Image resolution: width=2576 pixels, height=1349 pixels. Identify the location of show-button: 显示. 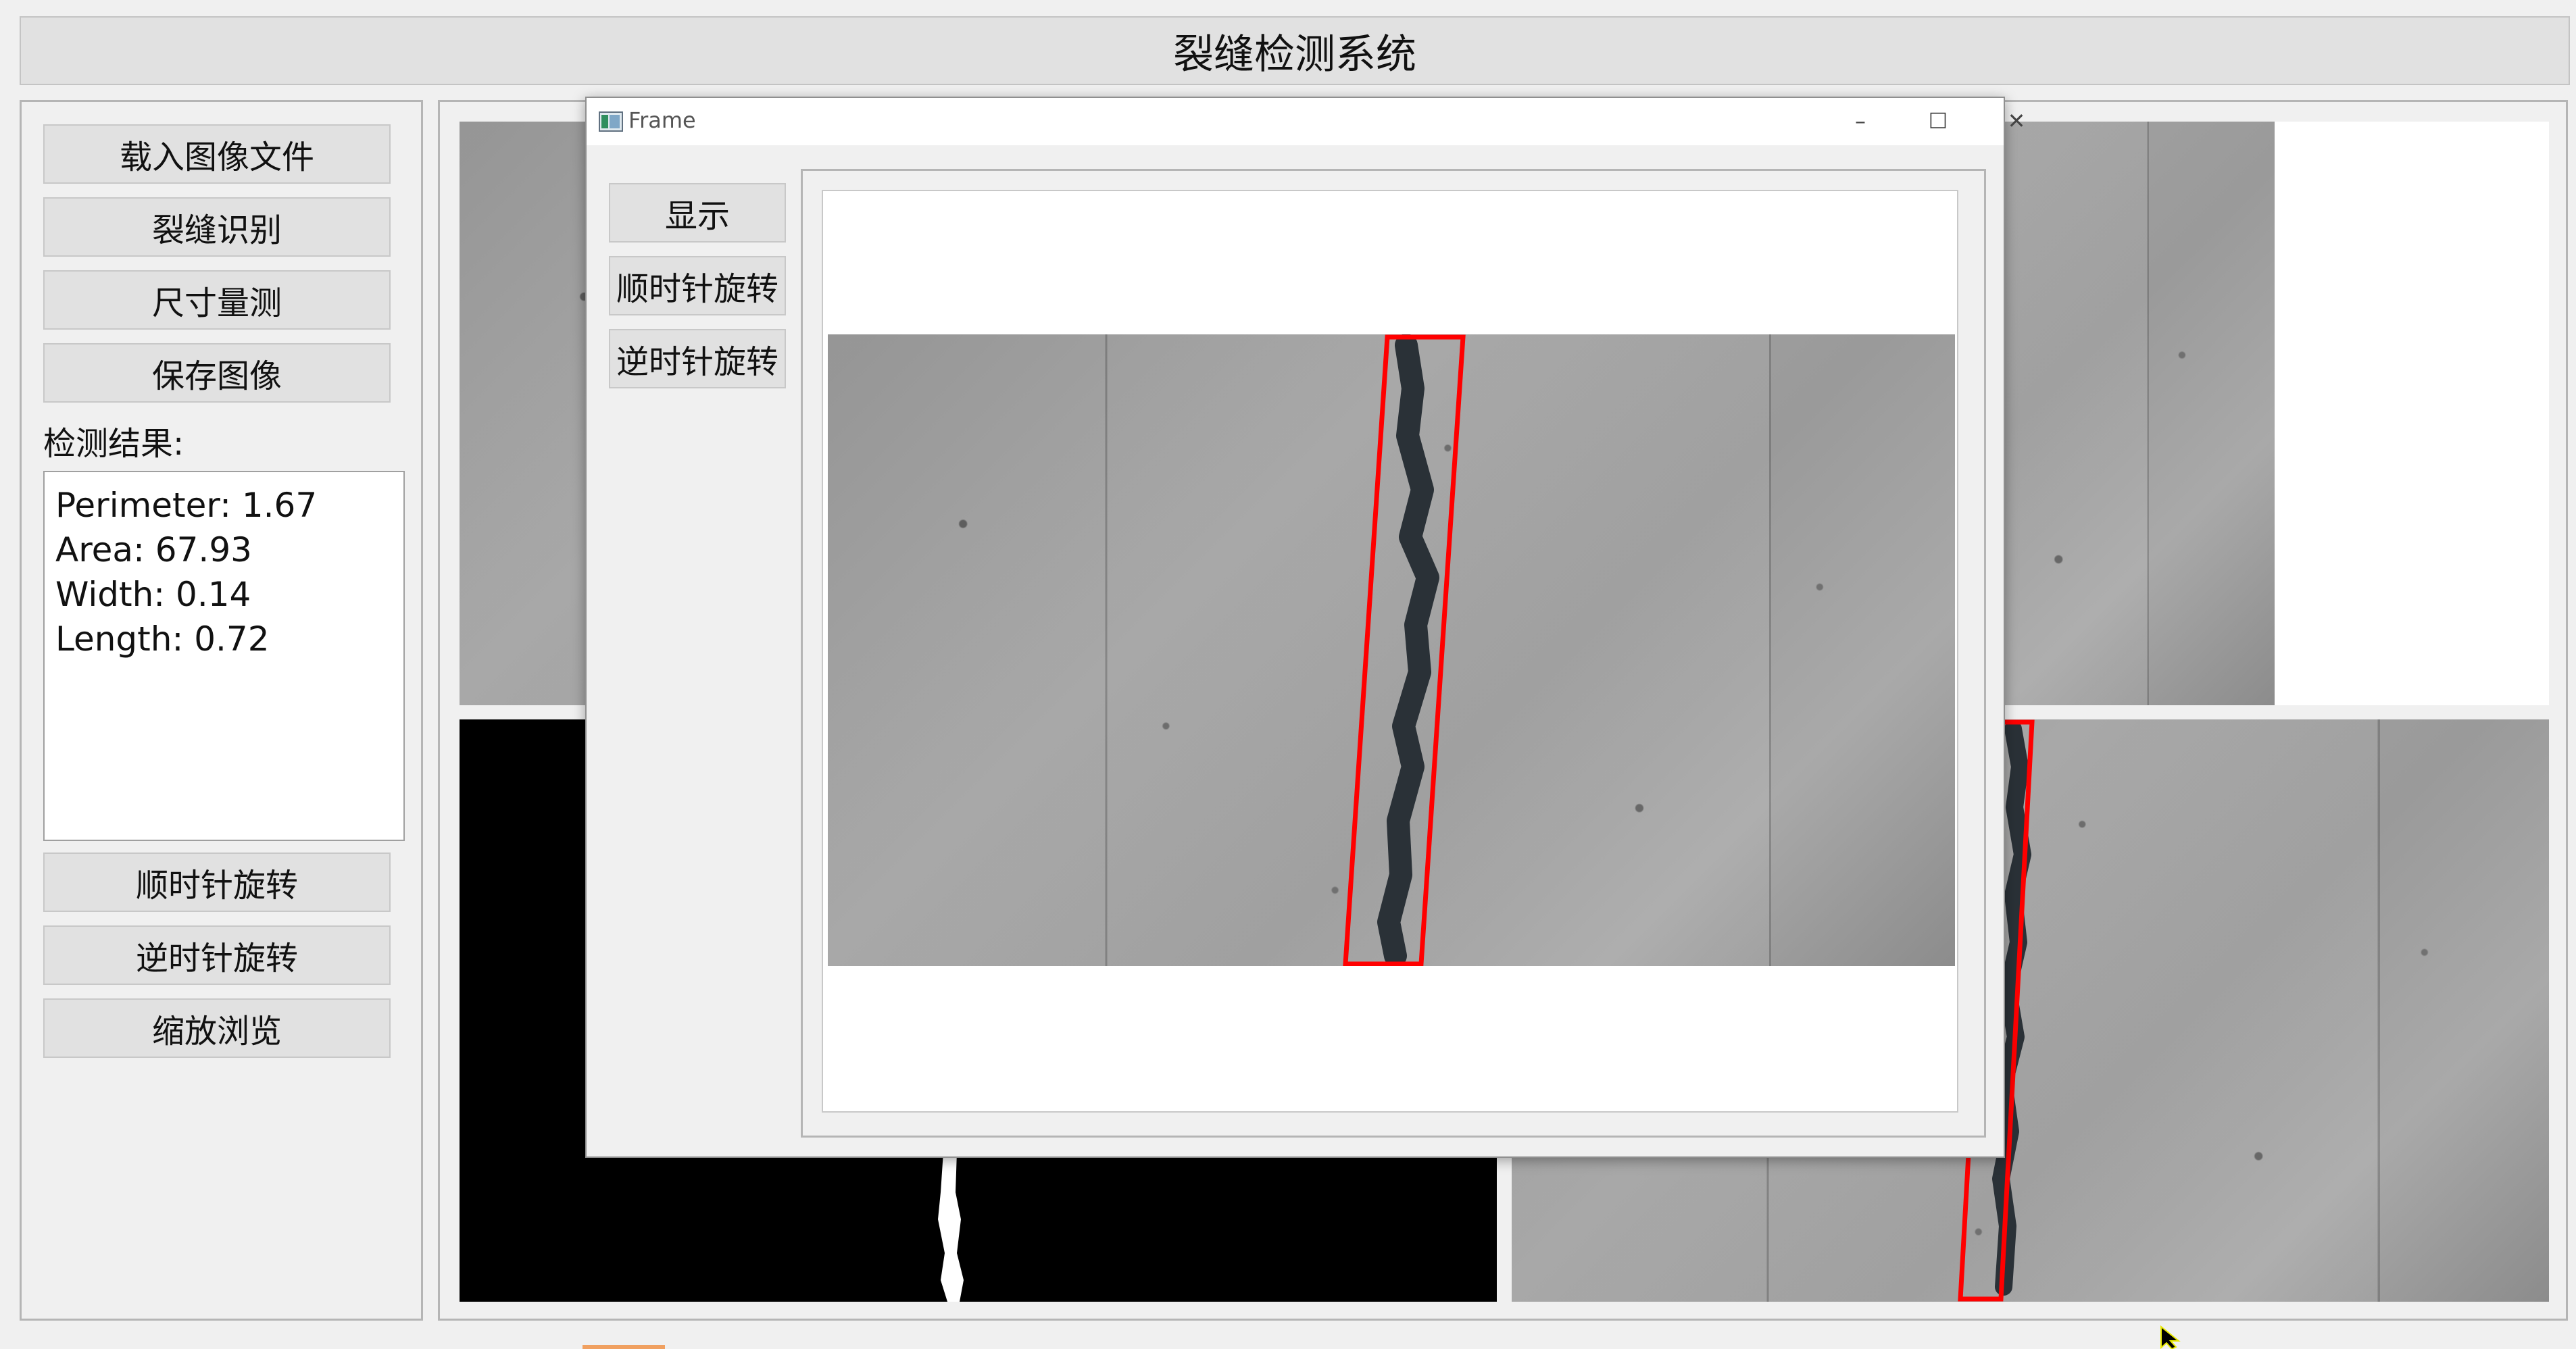
(697, 213).